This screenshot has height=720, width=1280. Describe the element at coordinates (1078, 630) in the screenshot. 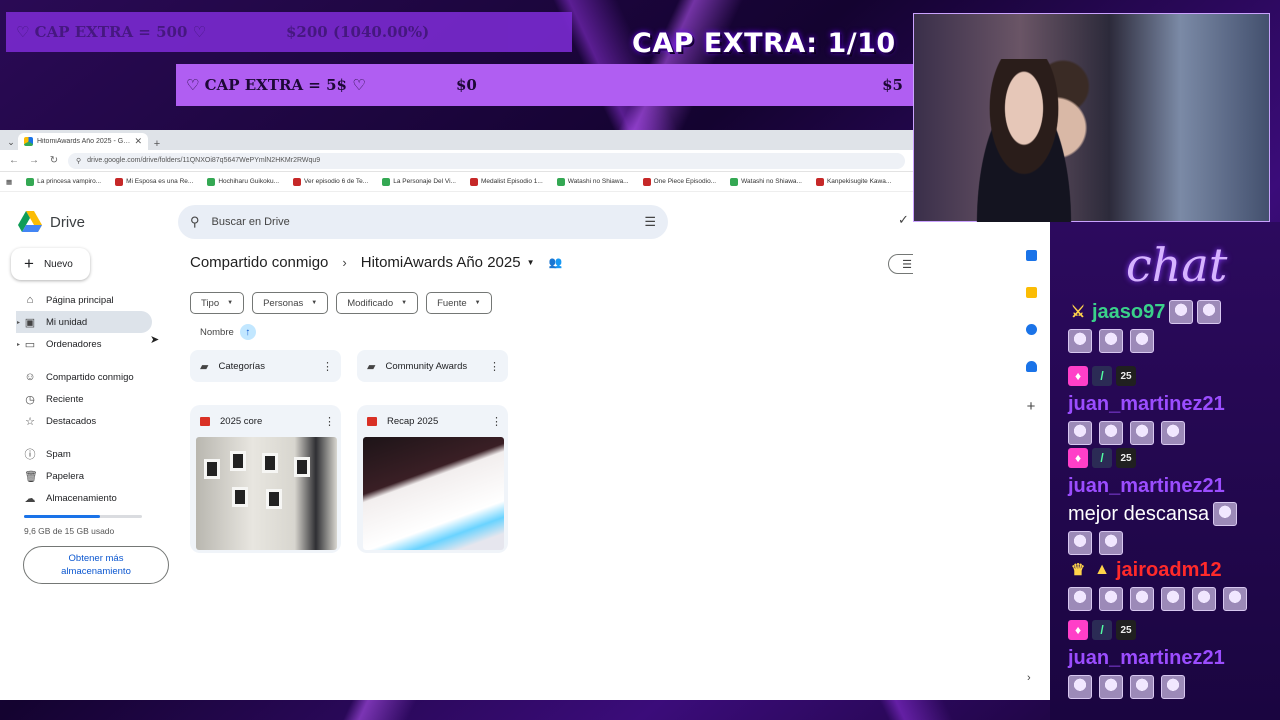

I see `gem-badge-icon: ♦` at that location.